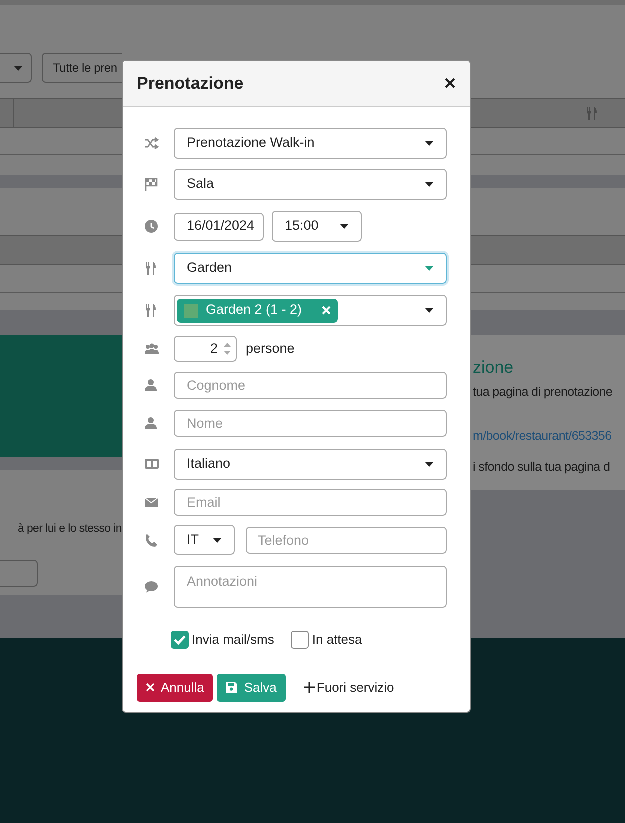  I want to click on checkbox-label: In attesa, so click(337, 640).